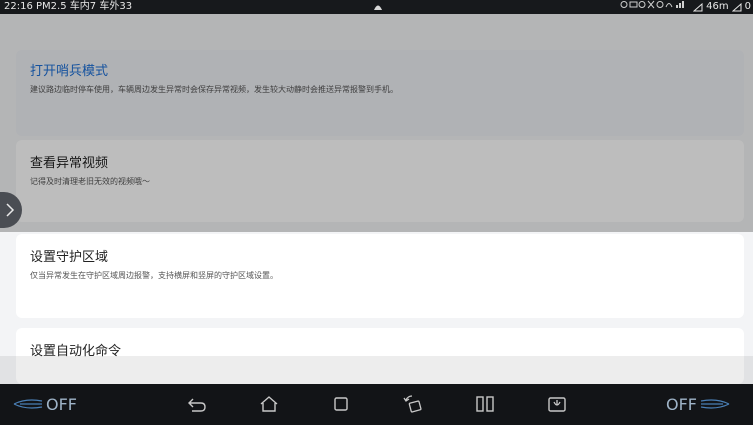 This screenshot has height=425, width=753. I want to click on dim-overlay-bottom, so click(376, 370).